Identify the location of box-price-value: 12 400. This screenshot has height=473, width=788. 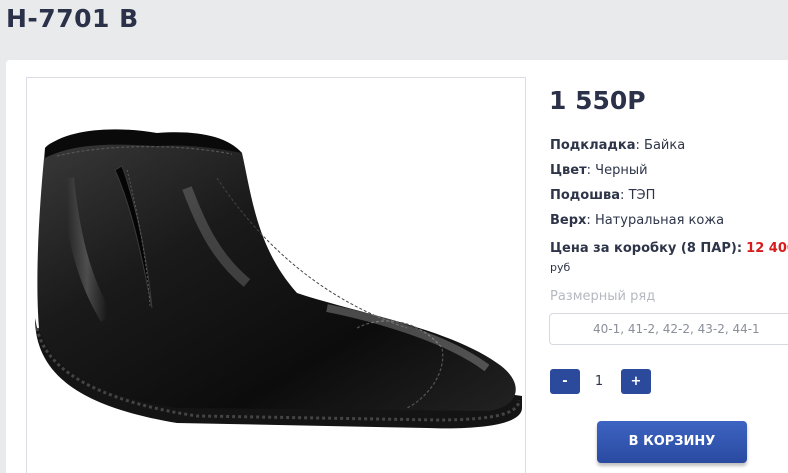
(767, 248).